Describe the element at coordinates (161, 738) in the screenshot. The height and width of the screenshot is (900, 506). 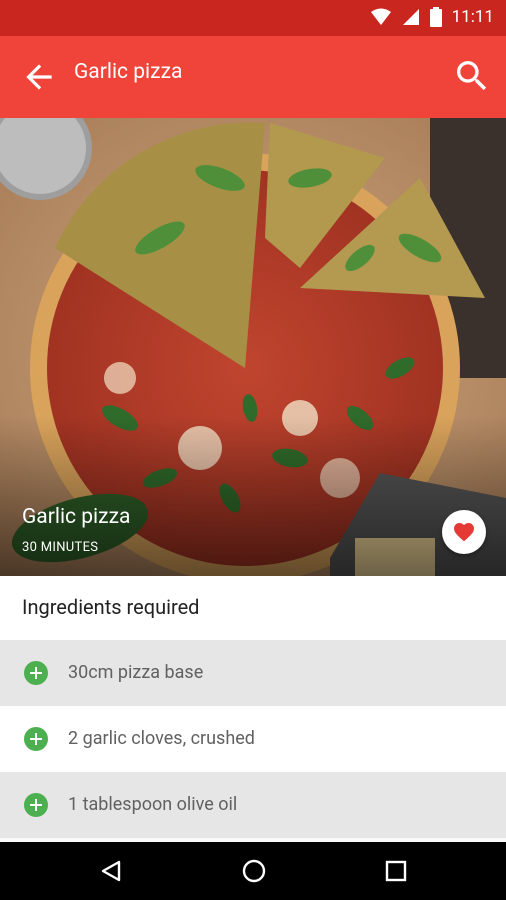
I see `ingredient-label: 2 garlic cloves, crushed` at that location.